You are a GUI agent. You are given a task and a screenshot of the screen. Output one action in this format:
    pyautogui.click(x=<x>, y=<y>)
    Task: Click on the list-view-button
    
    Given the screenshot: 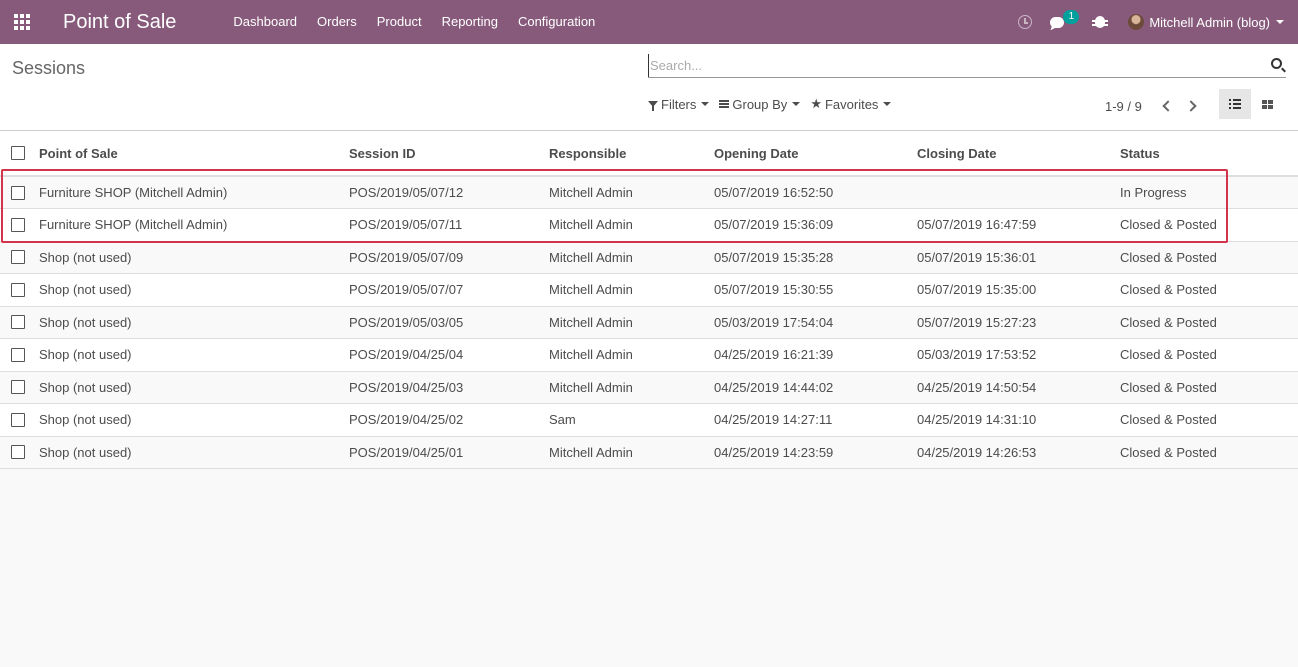 What is the action you would take?
    pyautogui.click(x=1235, y=104)
    